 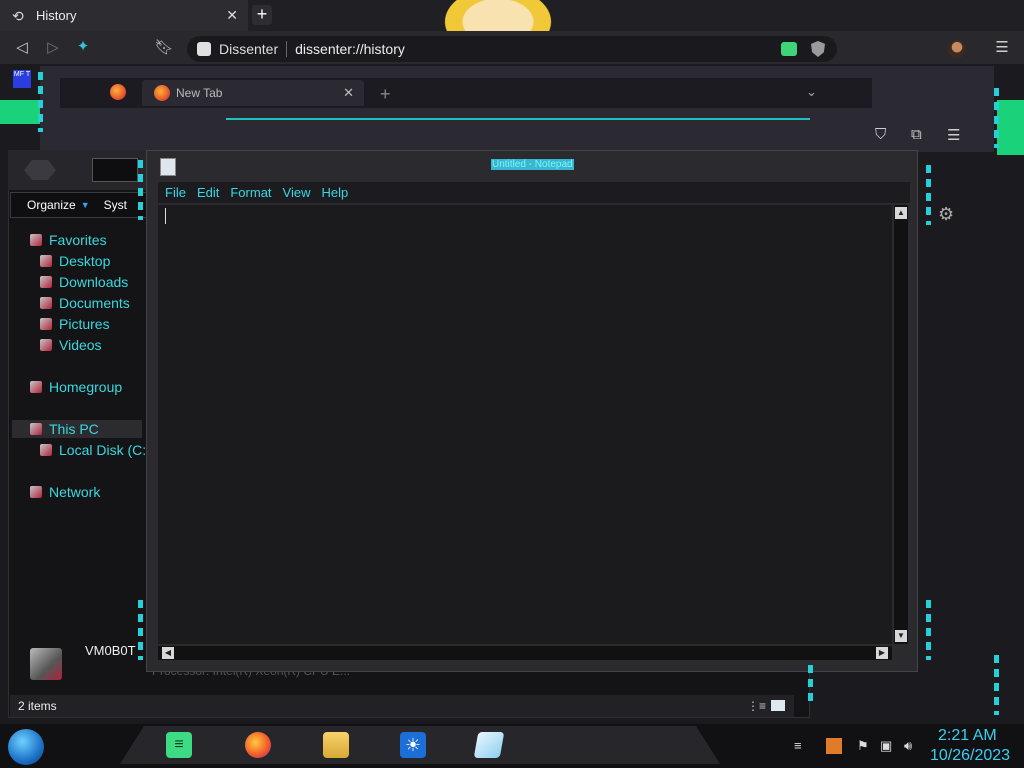 I want to click on bookmark-icon: 🔖︎, so click(x=164, y=48).